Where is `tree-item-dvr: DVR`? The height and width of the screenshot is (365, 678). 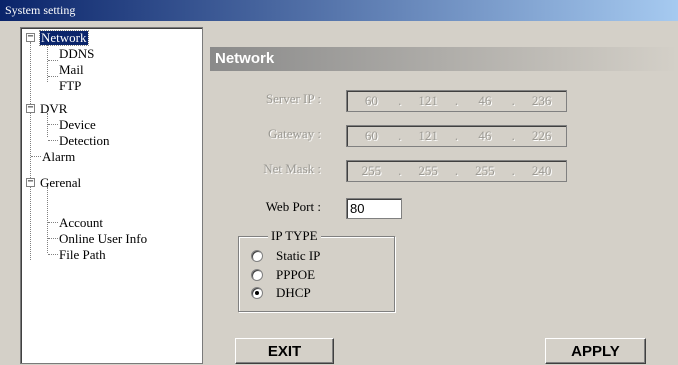 tree-item-dvr: DVR is located at coordinates (53, 109).